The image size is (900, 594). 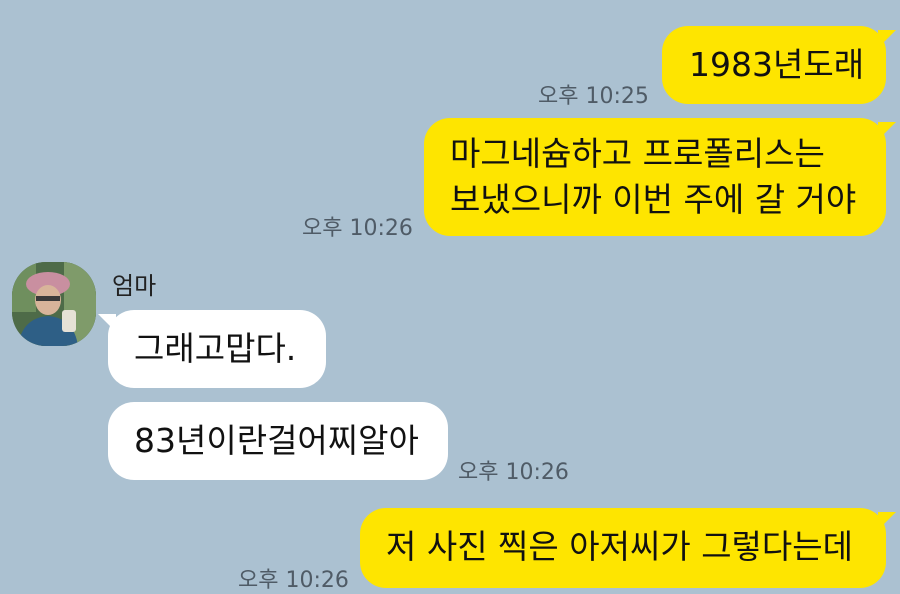 I want to click on message-text: 그래고맙다., so click(x=215, y=348).